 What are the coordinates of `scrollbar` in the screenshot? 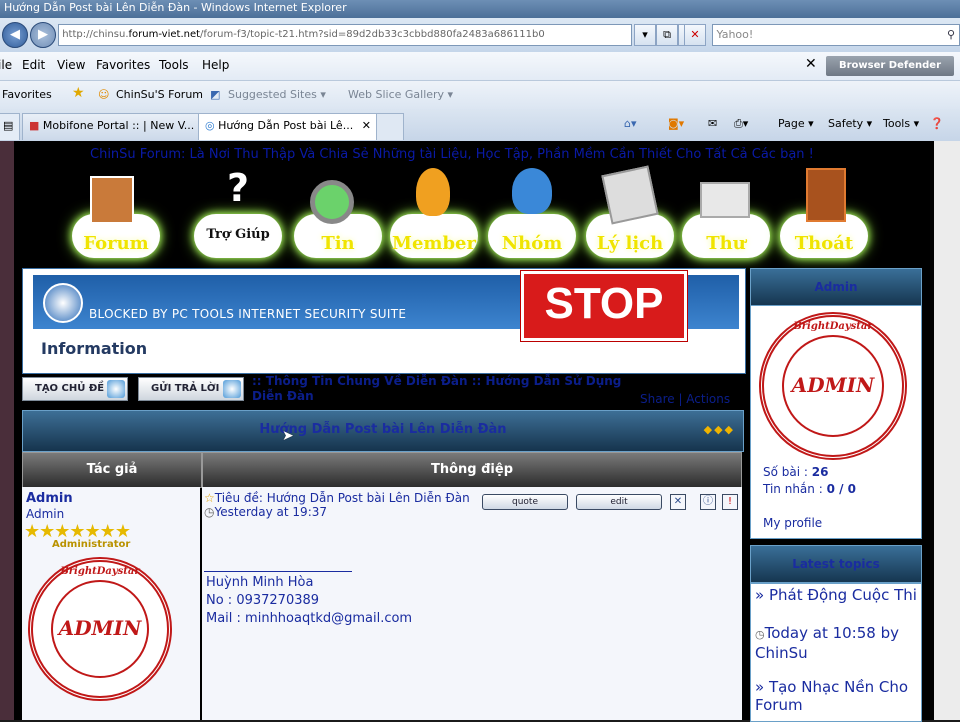 It's located at (947, 430).